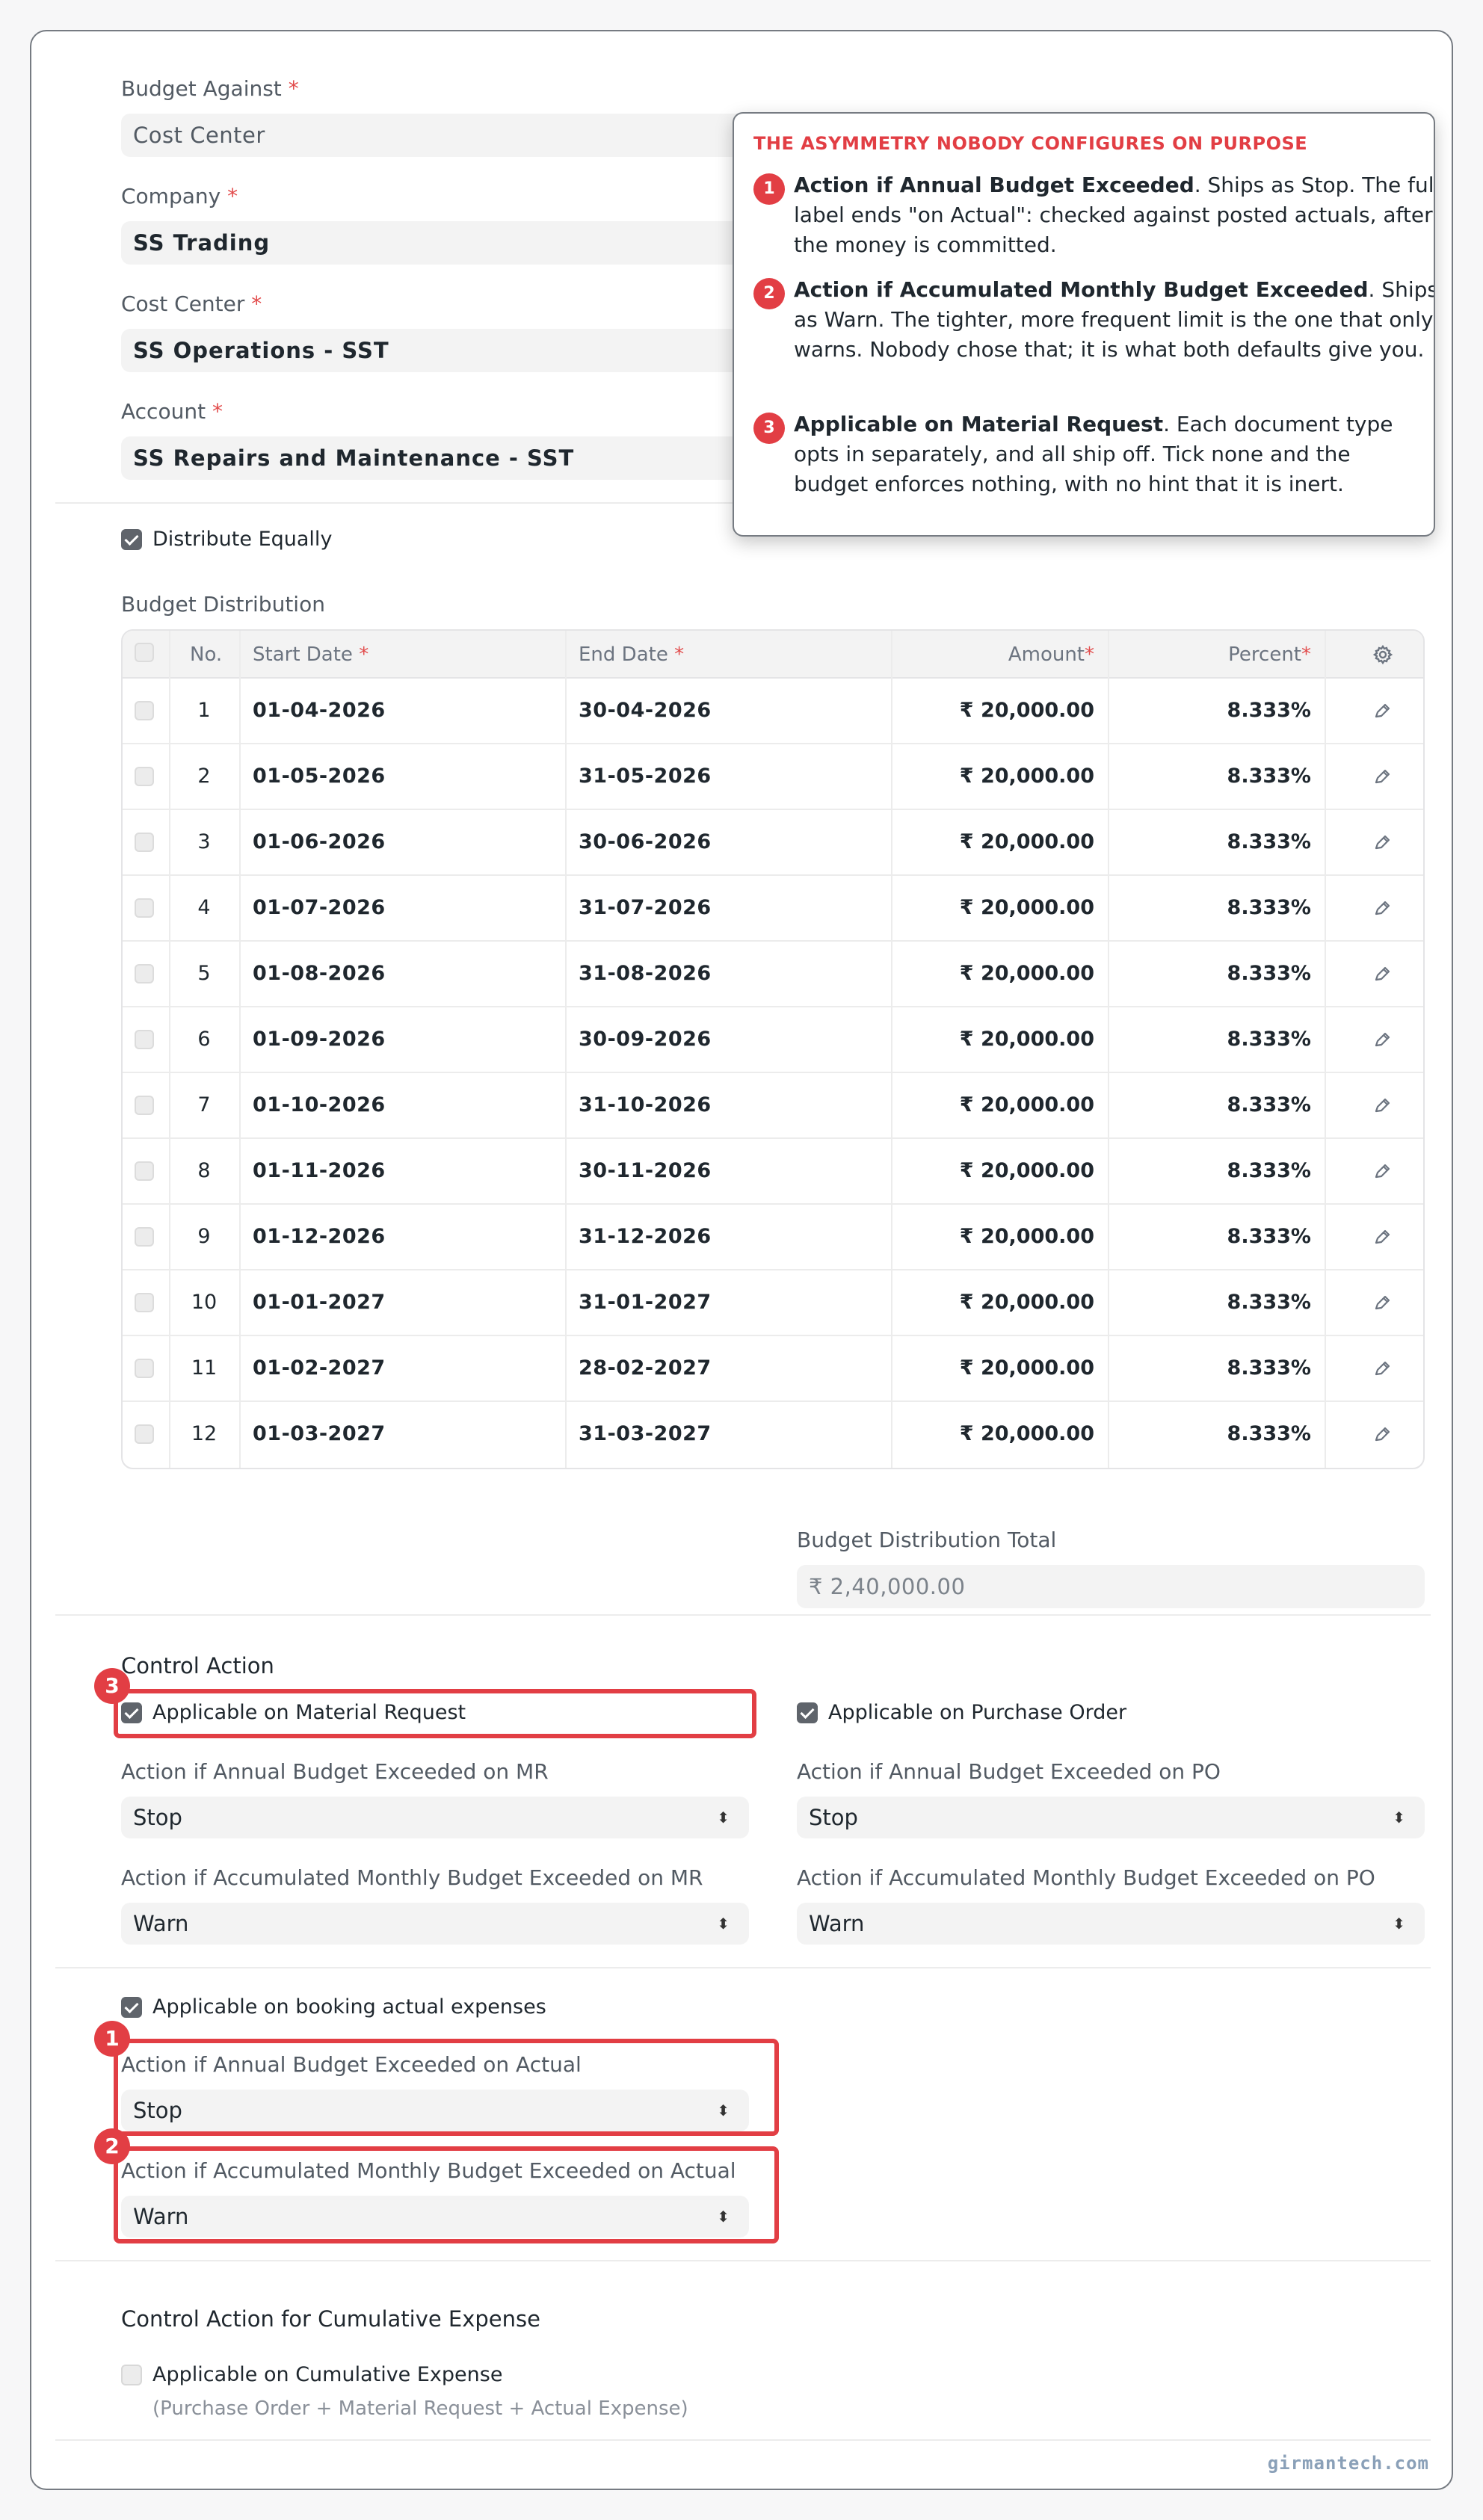  Describe the element at coordinates (1382, 655) in the screenshot. I see `gear-icon` at that location.